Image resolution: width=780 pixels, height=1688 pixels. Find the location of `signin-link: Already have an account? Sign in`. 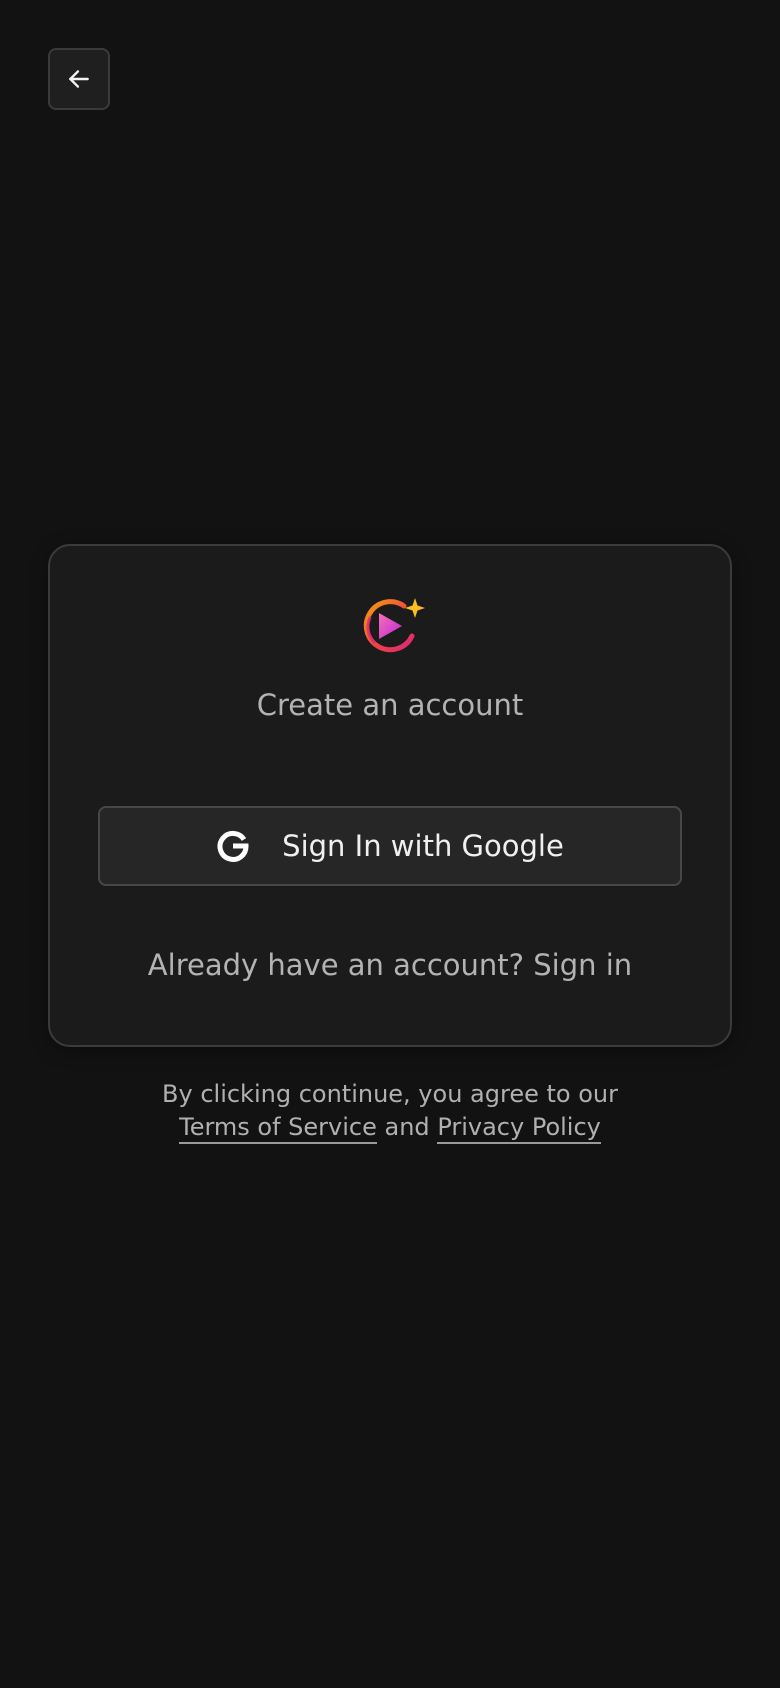

signin-link: Already have an account? Sign in is located at coordinates (390, 965).